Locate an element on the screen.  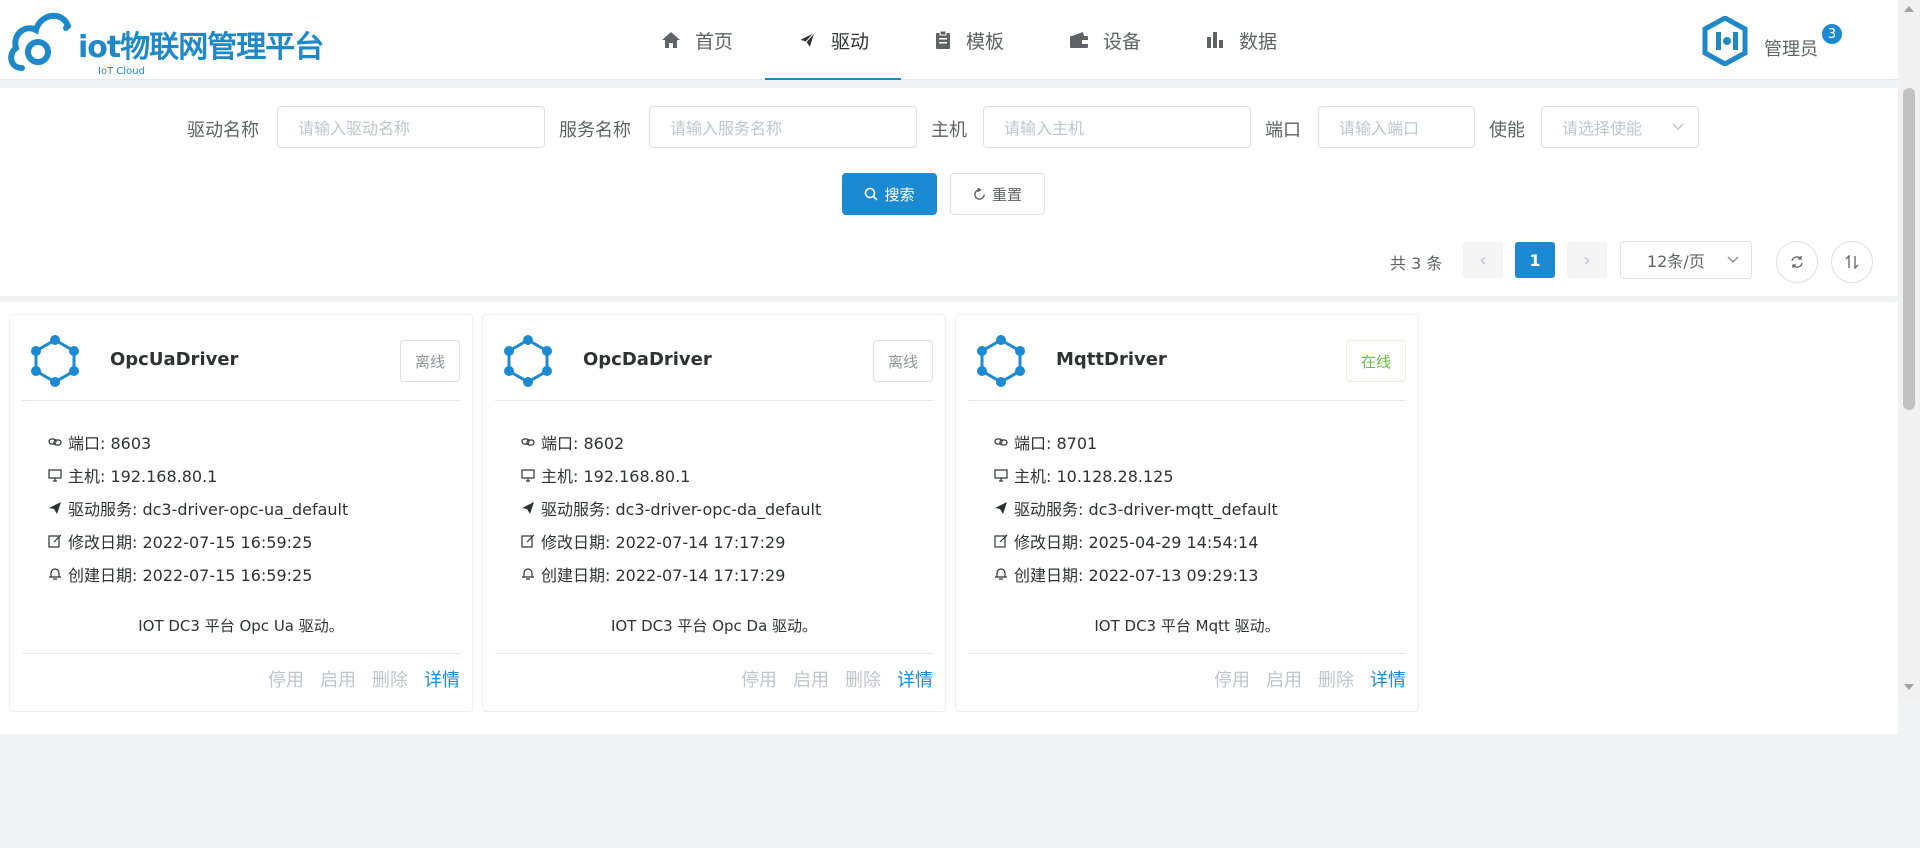
card-header: OpcDaDriver 离线 is located at coordinates (714, 358).